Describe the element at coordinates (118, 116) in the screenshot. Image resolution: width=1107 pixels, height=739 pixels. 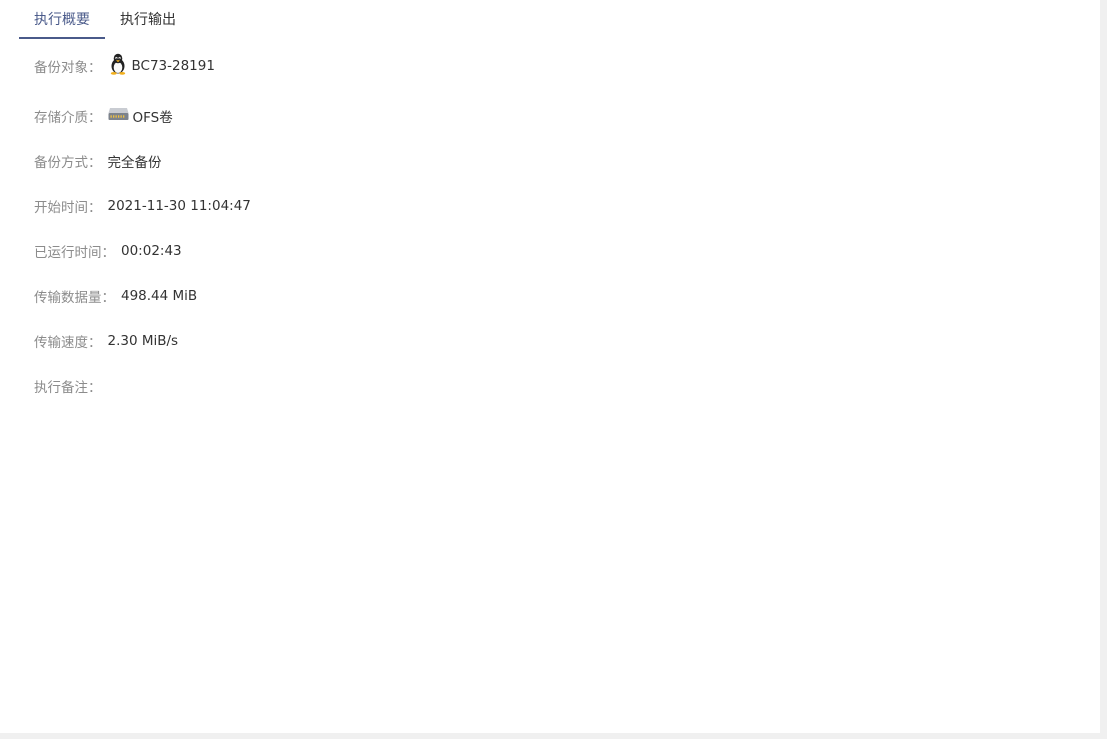
I see `storage-drive-icon` at that location.